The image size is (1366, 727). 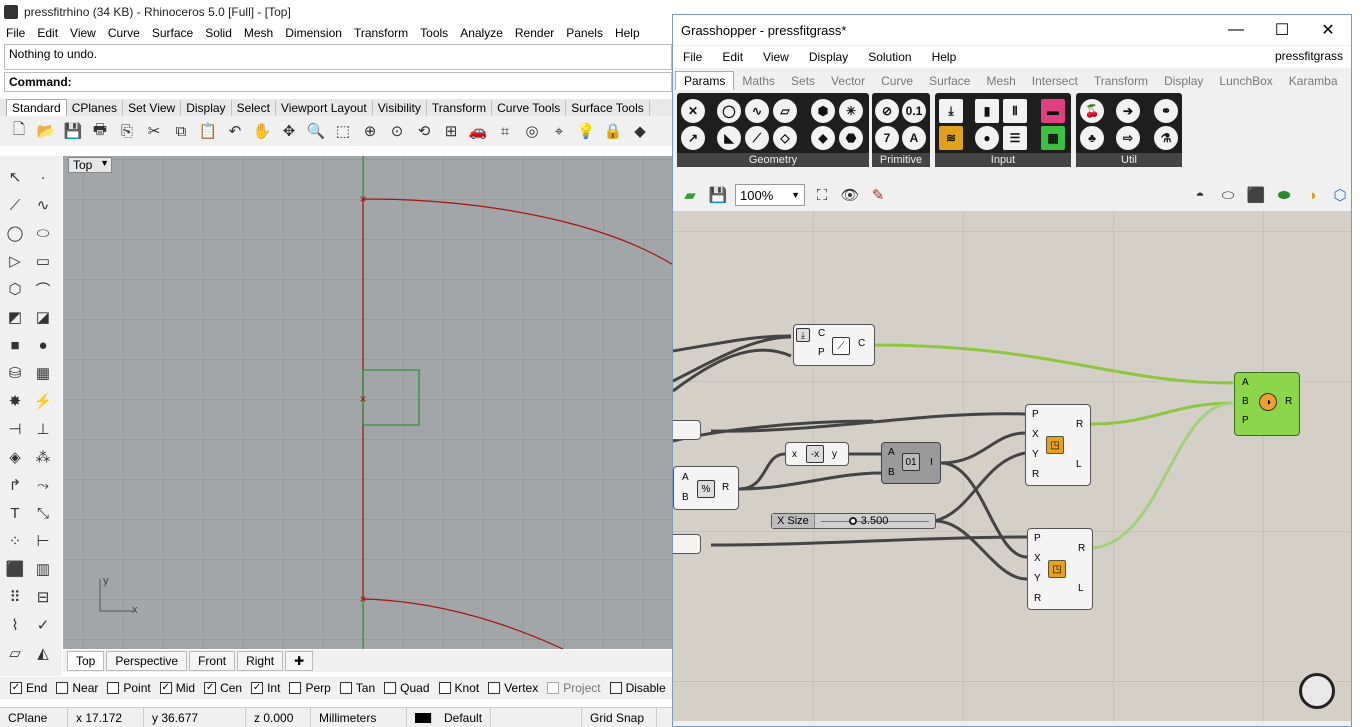 I want to click on input-button-icon: ⤓, so click(x=951, y=111).